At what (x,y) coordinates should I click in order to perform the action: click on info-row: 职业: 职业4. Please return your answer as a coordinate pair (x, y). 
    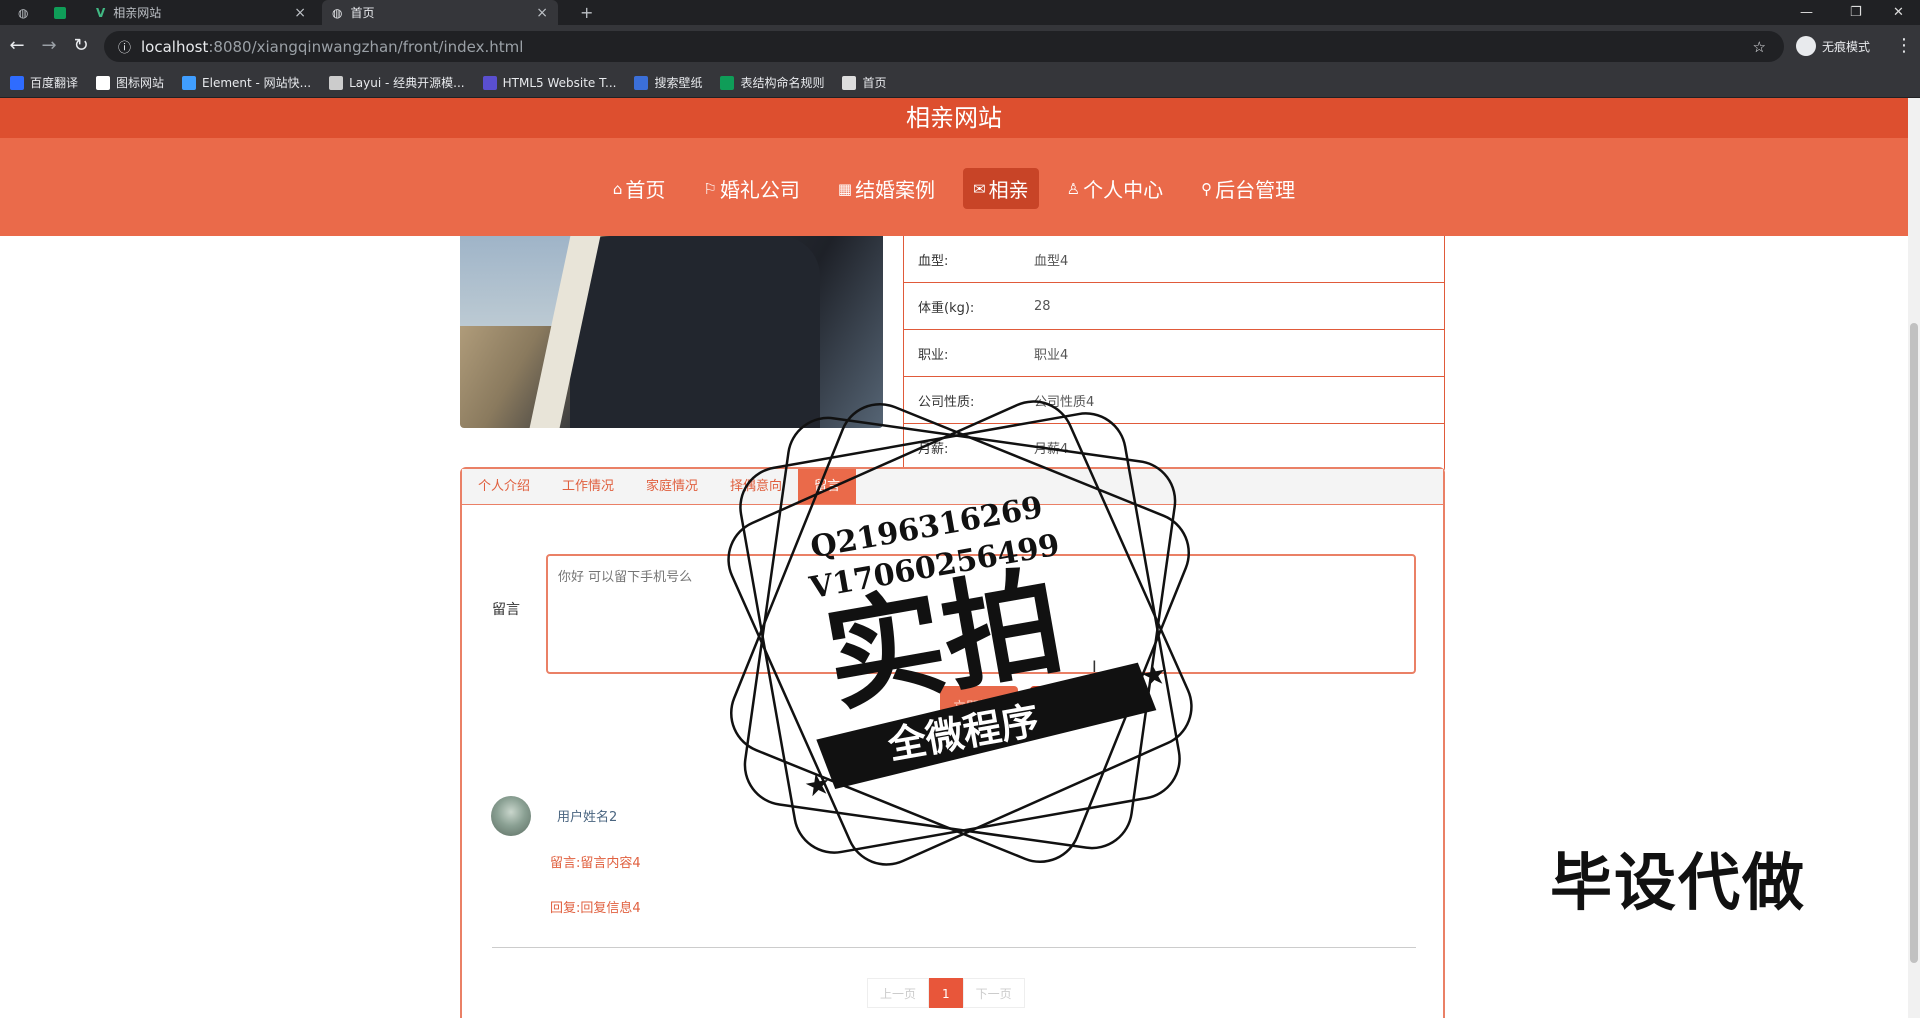
    Looking at the image, I should click on (1174, 353).